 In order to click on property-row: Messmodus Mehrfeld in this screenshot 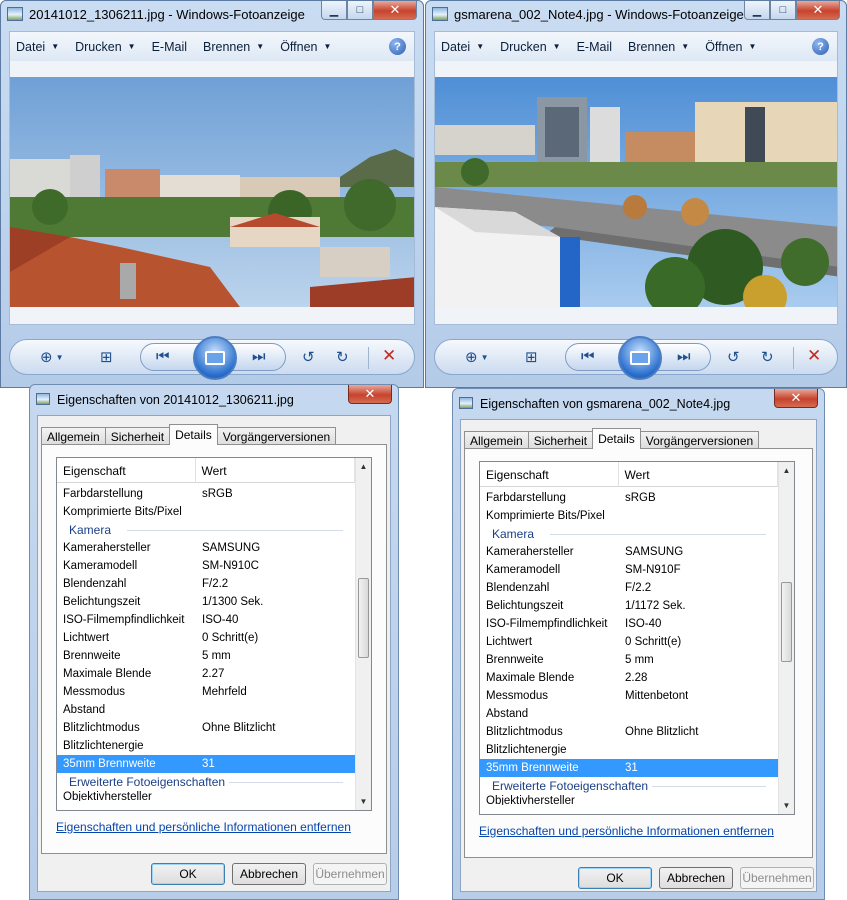, I will do `click(206, 692)`.